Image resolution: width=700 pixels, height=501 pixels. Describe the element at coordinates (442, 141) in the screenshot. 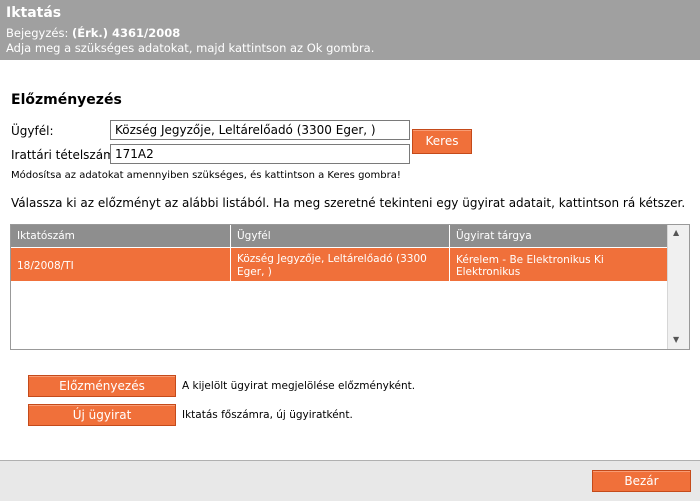

I see `search-button: Keres` at that location.